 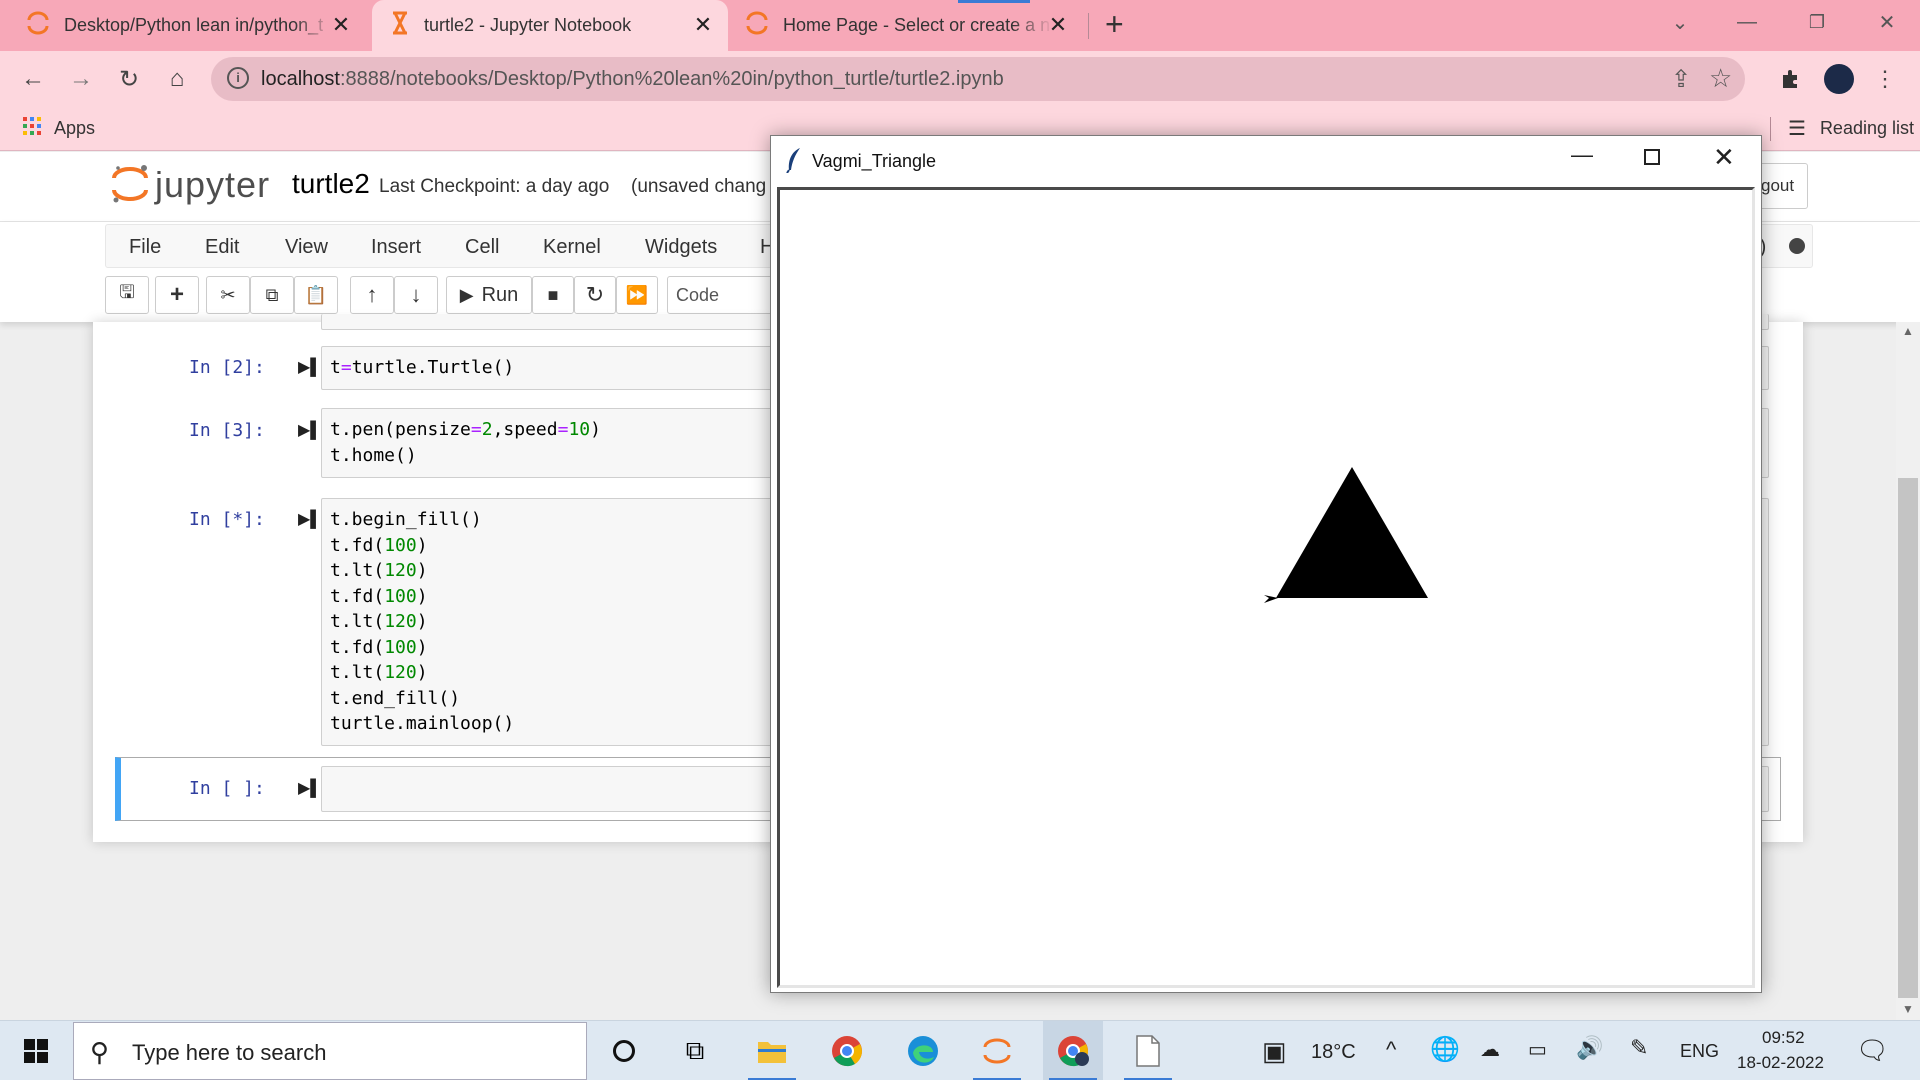 I want to click on save-button: 🖫, so click(x=127, y=295).